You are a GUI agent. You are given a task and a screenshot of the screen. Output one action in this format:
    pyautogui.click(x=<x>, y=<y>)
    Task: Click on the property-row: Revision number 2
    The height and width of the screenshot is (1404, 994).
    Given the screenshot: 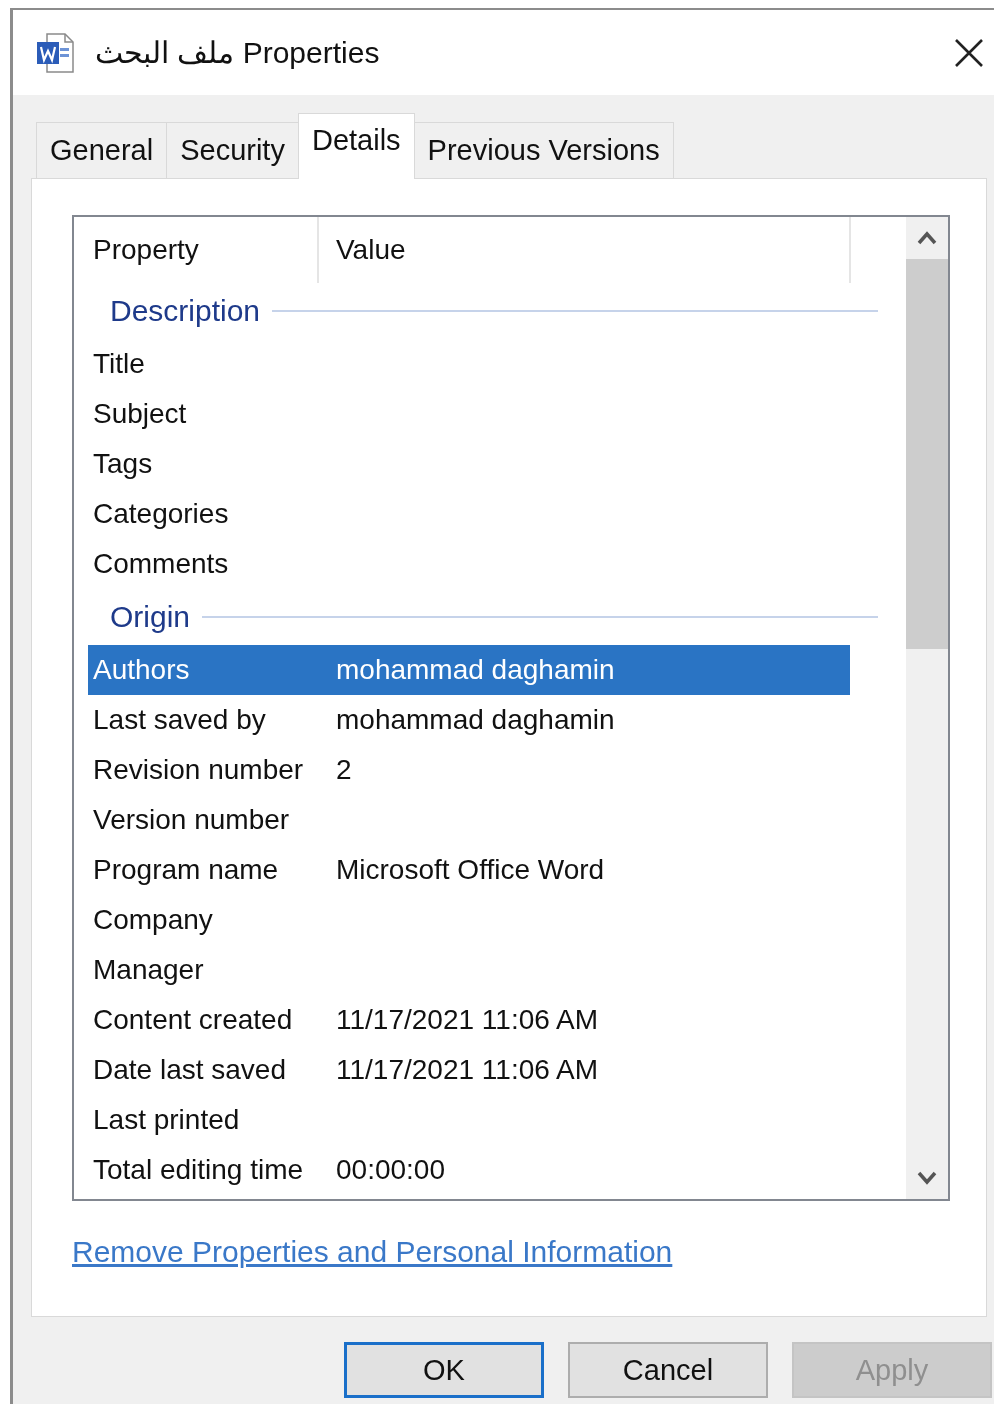 What is the action you would take?
    pyautogui.click(x=469, y=770)
    